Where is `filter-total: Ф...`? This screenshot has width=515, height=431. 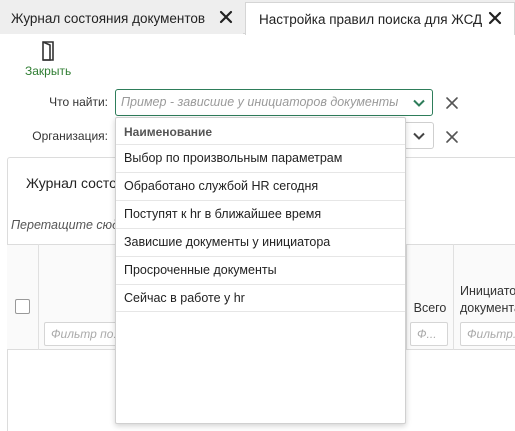 filter-total: Ф... is located at coordinates (429, 334).